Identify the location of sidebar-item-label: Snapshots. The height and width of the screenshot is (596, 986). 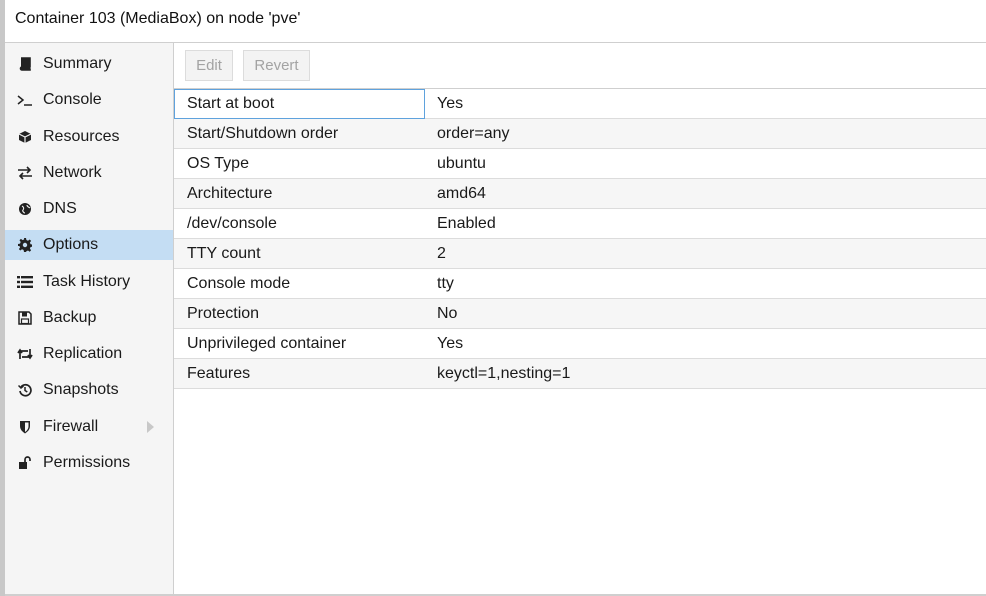
(81, 389).